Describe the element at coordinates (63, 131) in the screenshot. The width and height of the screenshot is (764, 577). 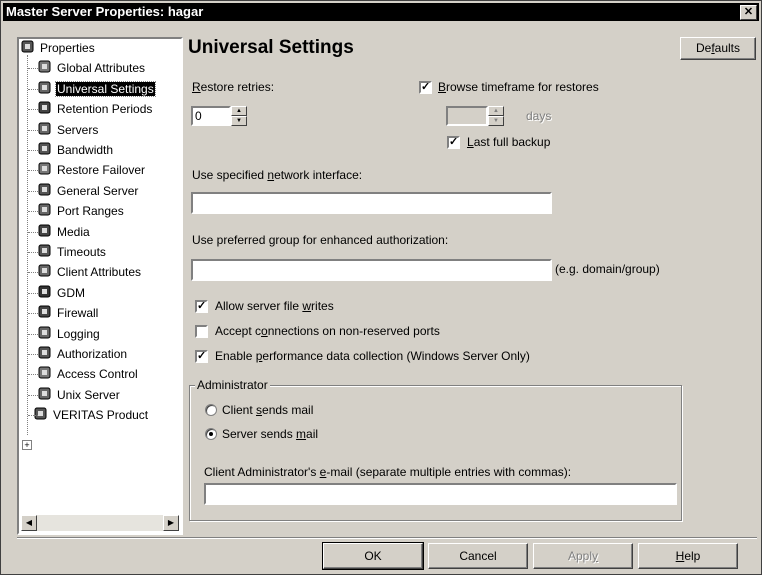
I see `tree-item-servers: Servers` at that location.